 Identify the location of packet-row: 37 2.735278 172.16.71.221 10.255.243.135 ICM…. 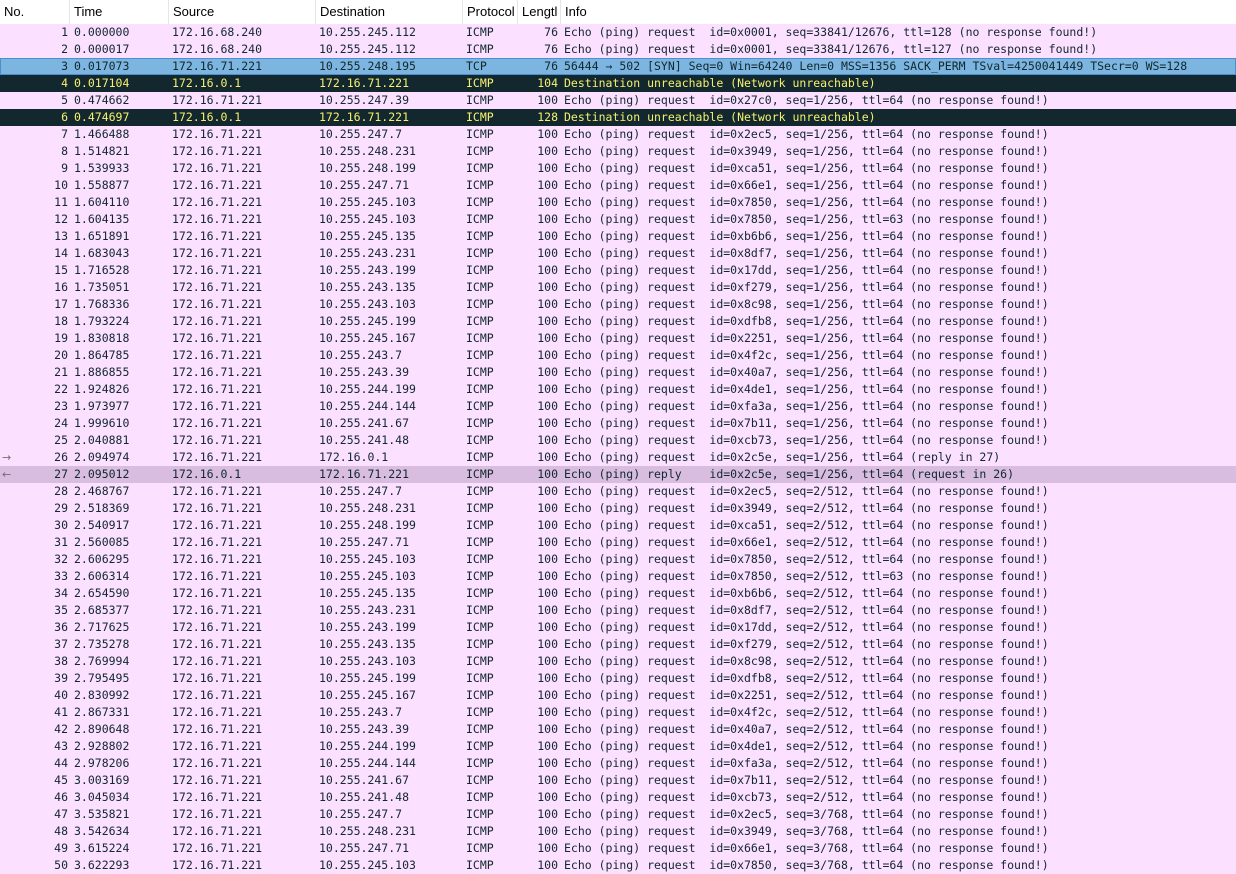
(618, 644).